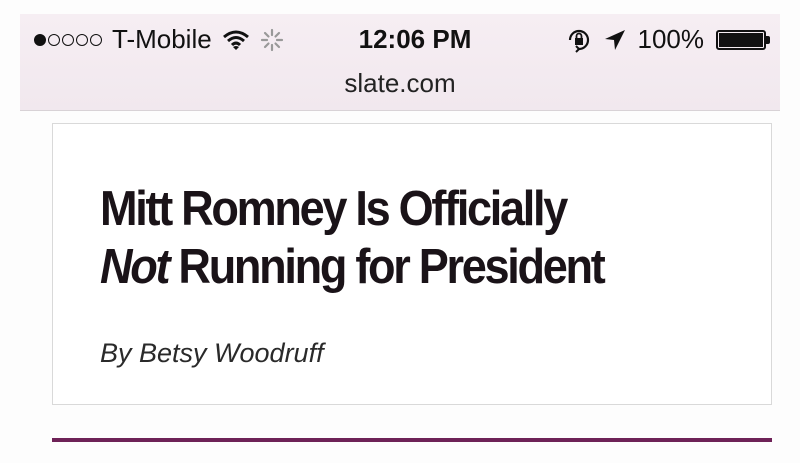  Describe the element at coordinates (135, 267) in the screenshot. I see `headline-emphasis: Not` at that location.